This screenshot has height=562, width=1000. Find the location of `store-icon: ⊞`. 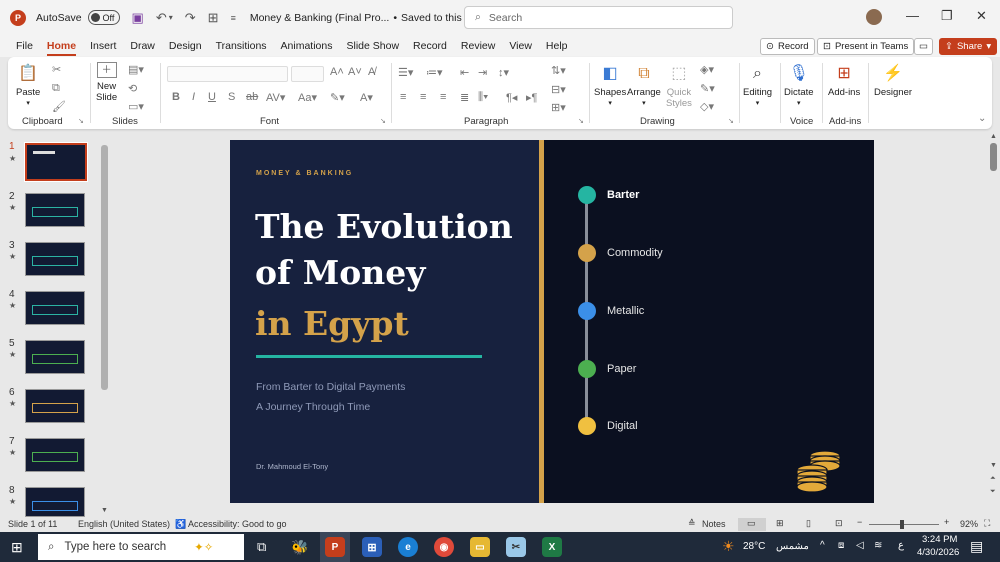

store-icon: ⊞ is located at coordinates (372, 547).